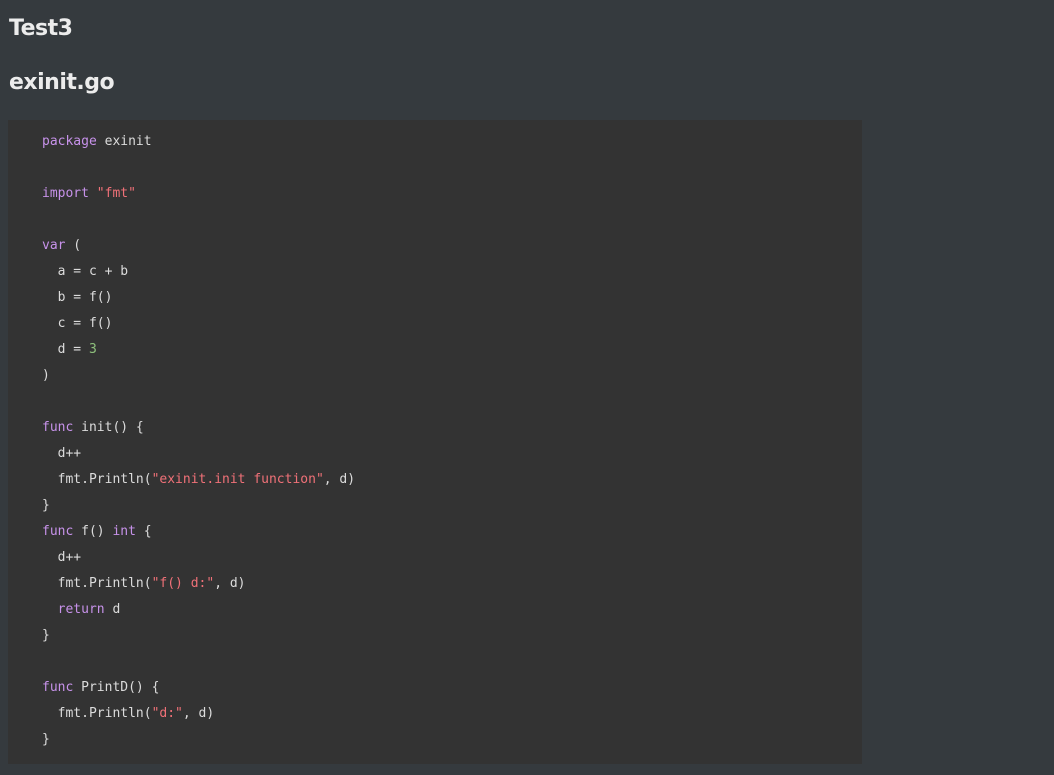 The image size is (1054, 775). What do you see at coordinates (77, 323) in the screenshot?
I see `code-text: c = f()` at bounding box center [77, 323].